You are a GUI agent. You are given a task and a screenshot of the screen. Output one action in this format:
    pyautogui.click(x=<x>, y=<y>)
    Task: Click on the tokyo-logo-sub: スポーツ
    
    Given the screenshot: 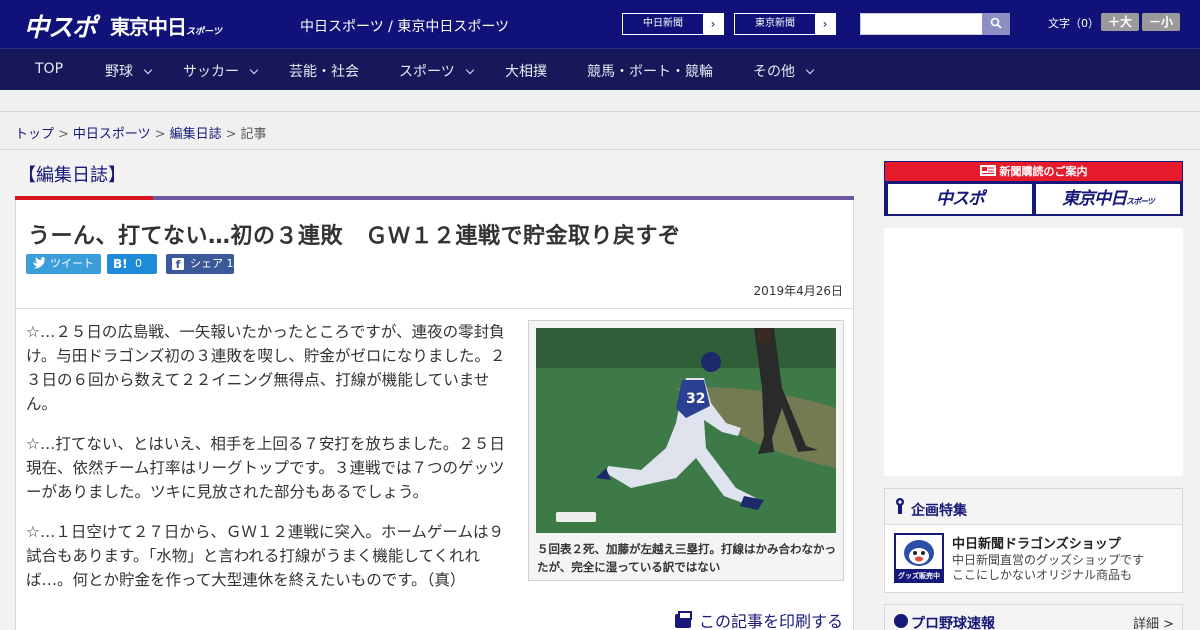 What is the action you would take?
    pyautogui.click(x=204, y=32)
    